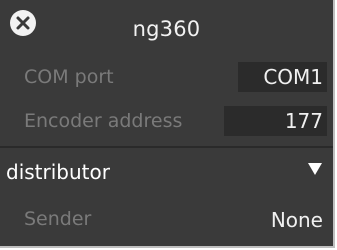 This screenshot has height=250, width=337. What do you see at coordinates (297, 220) in the screenshot?
I see `sender-value: None` at bounding box center [297, 220].